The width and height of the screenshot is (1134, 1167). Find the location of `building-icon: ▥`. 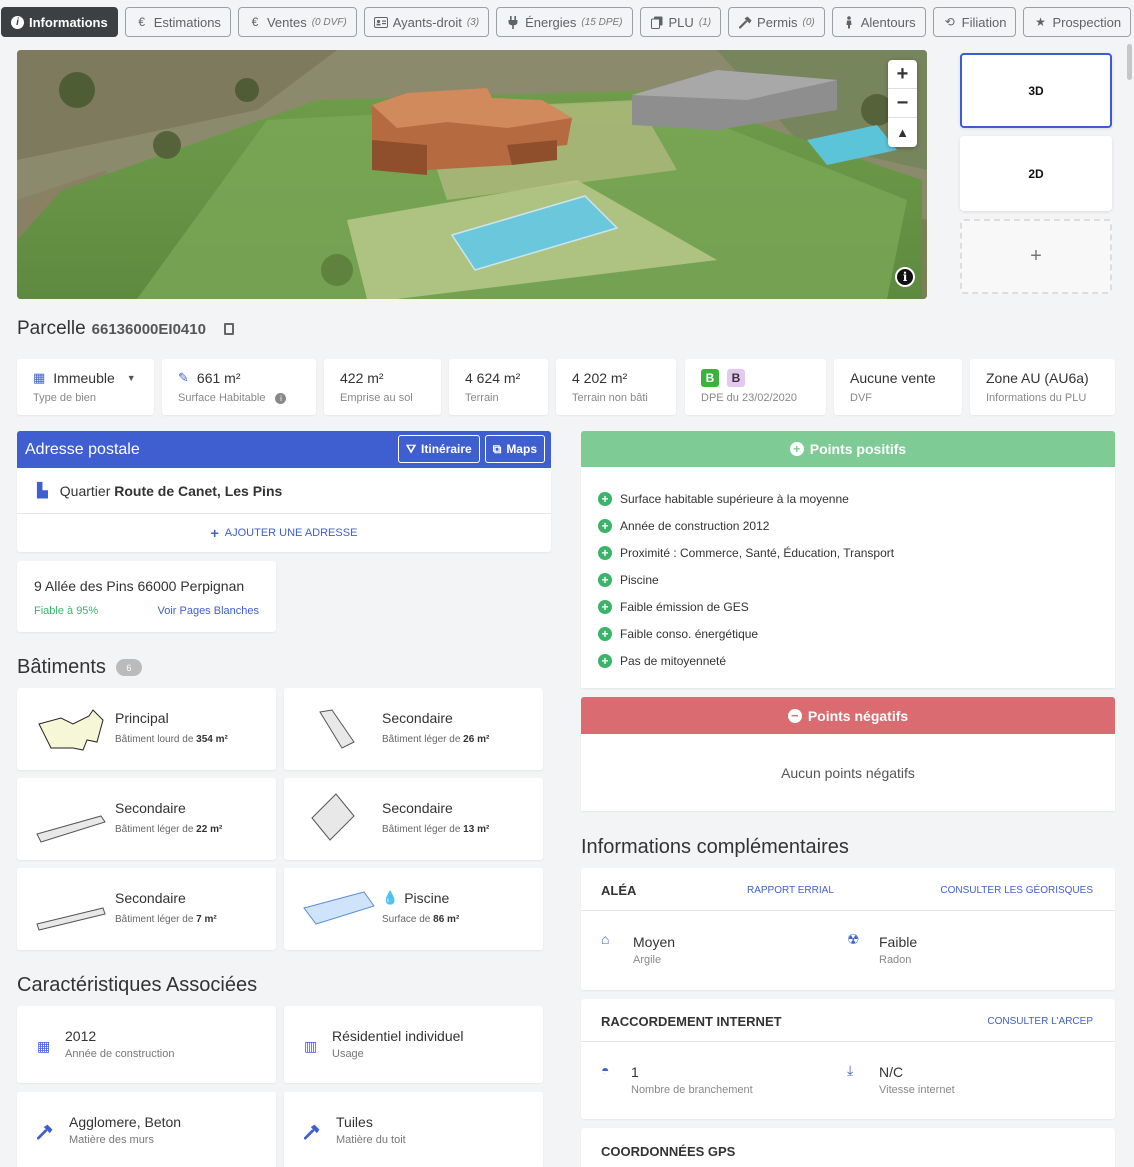

building-icon: ▥ is located at coordinates (311, 1046).